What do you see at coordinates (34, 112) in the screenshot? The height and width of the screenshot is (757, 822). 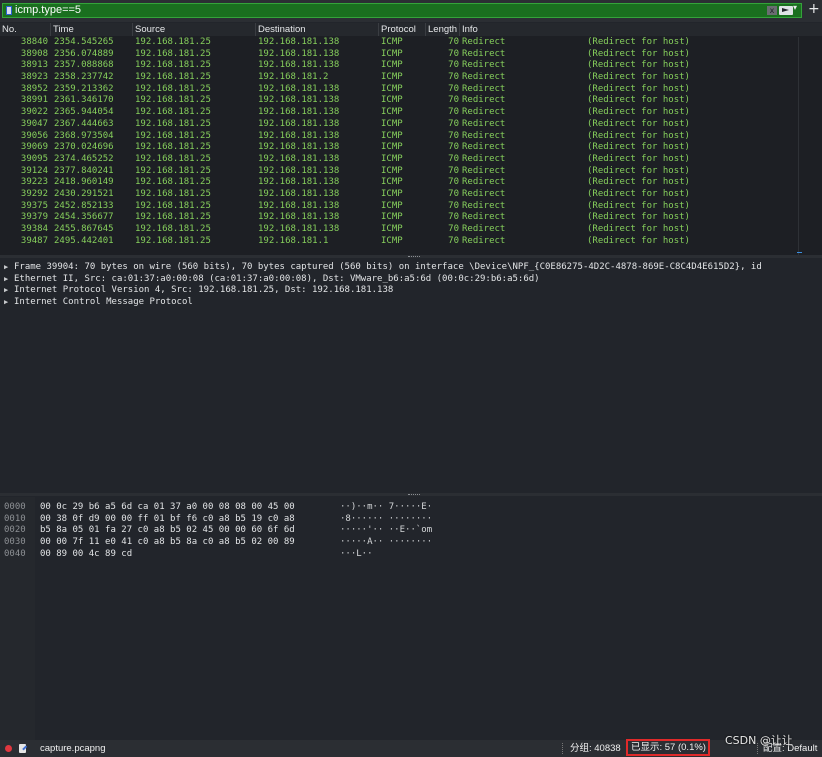 I see `cell-no: 39022` at bounding box center [34, 112].